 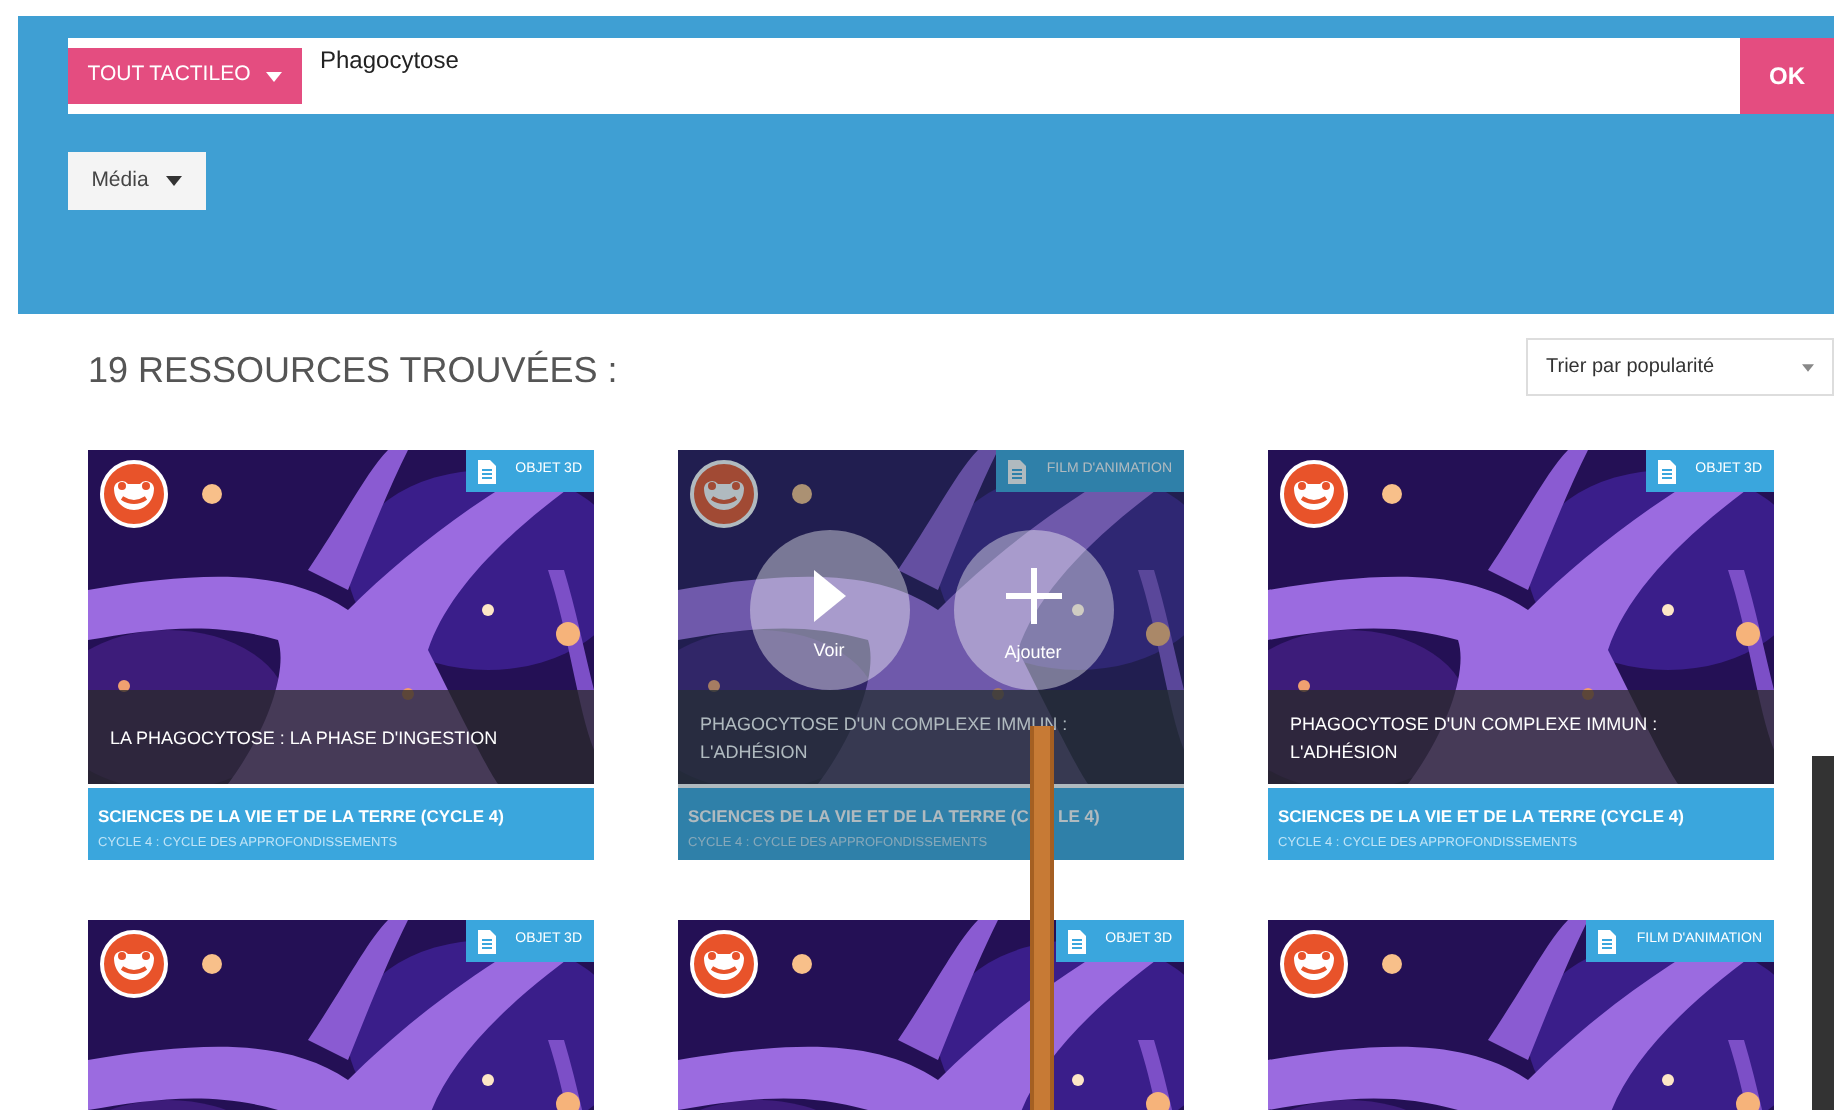 What do you see at coordinates (1680, 367) in the screenshot?
I see `sort-dropdown: Trier par popularité` at bounding box center [1680, 367].